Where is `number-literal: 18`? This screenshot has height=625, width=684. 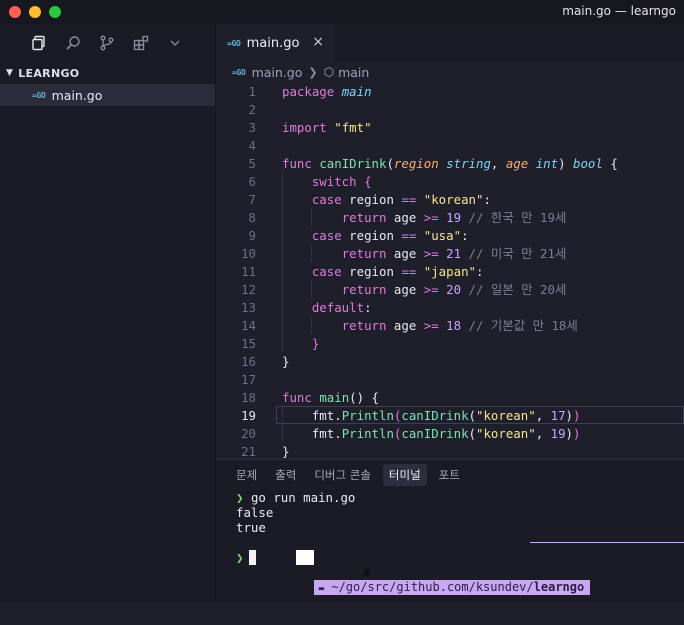 number-literal: 18 is located at coordinates (454, 325).